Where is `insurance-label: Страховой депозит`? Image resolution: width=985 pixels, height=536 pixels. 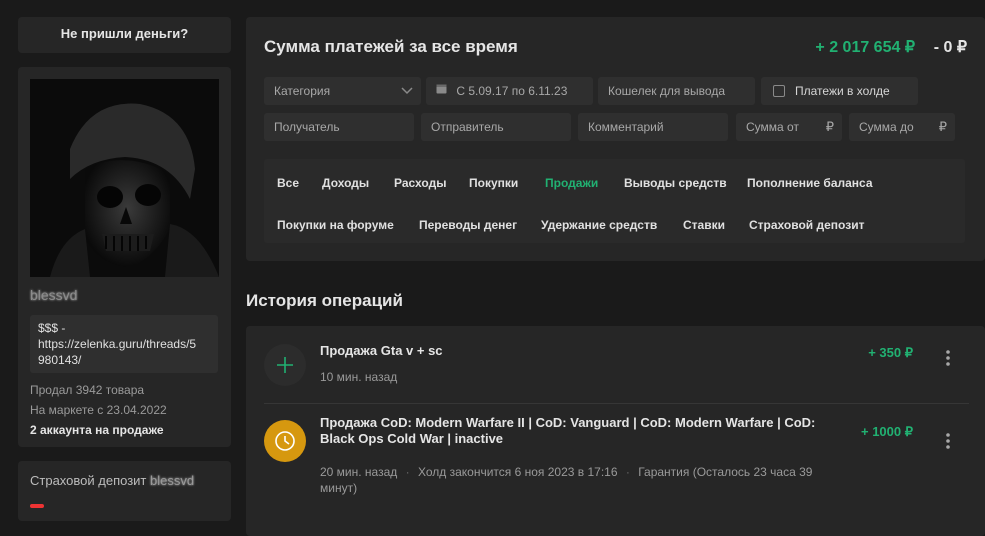
insurance-label: Страховой депозит is located at coordinates (88, 480).